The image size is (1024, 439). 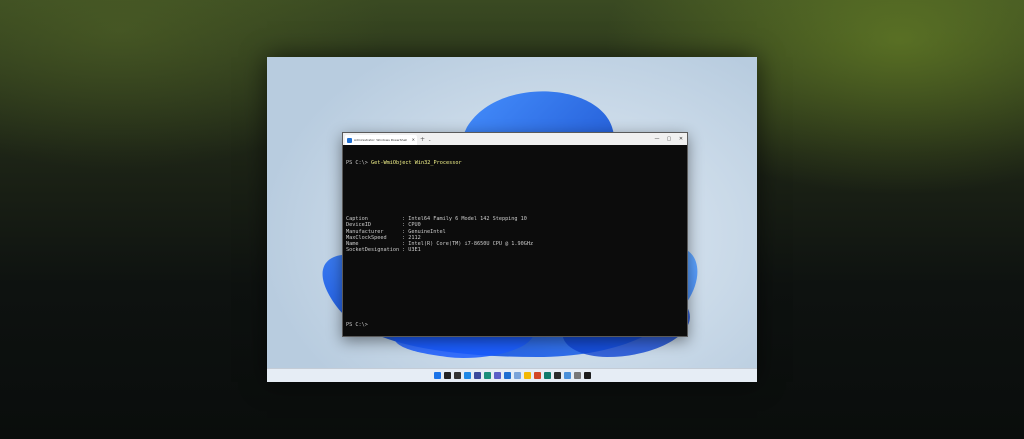 What do you see at coordinates (515, 163) in the screenshot?
I see `command-line: PS C:\> Get-WmiObject Win32_Processor` at bounding box center [515, 163].